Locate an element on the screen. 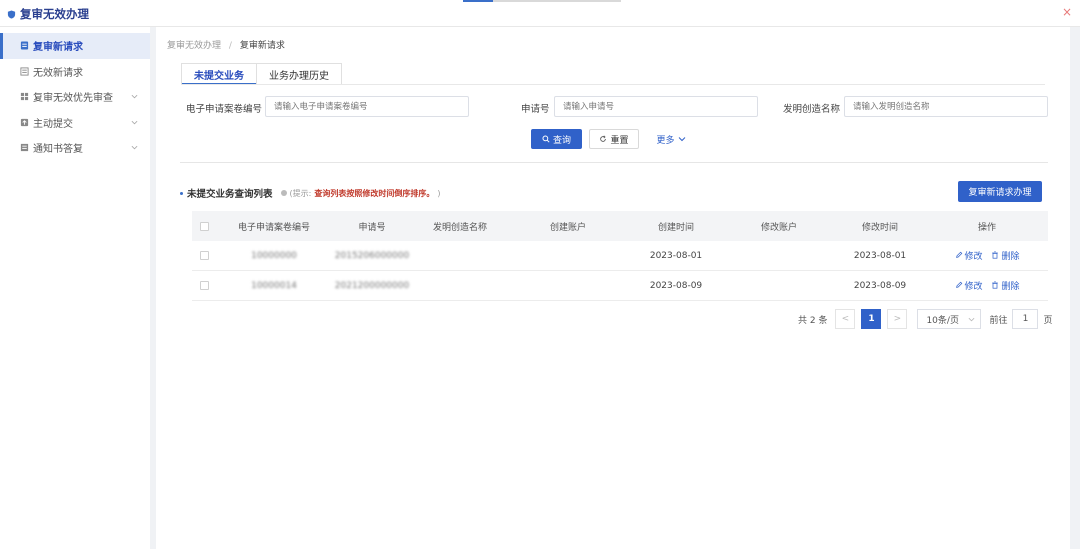  window-title: 复审无效办理 is located at coordinates (48, 14).